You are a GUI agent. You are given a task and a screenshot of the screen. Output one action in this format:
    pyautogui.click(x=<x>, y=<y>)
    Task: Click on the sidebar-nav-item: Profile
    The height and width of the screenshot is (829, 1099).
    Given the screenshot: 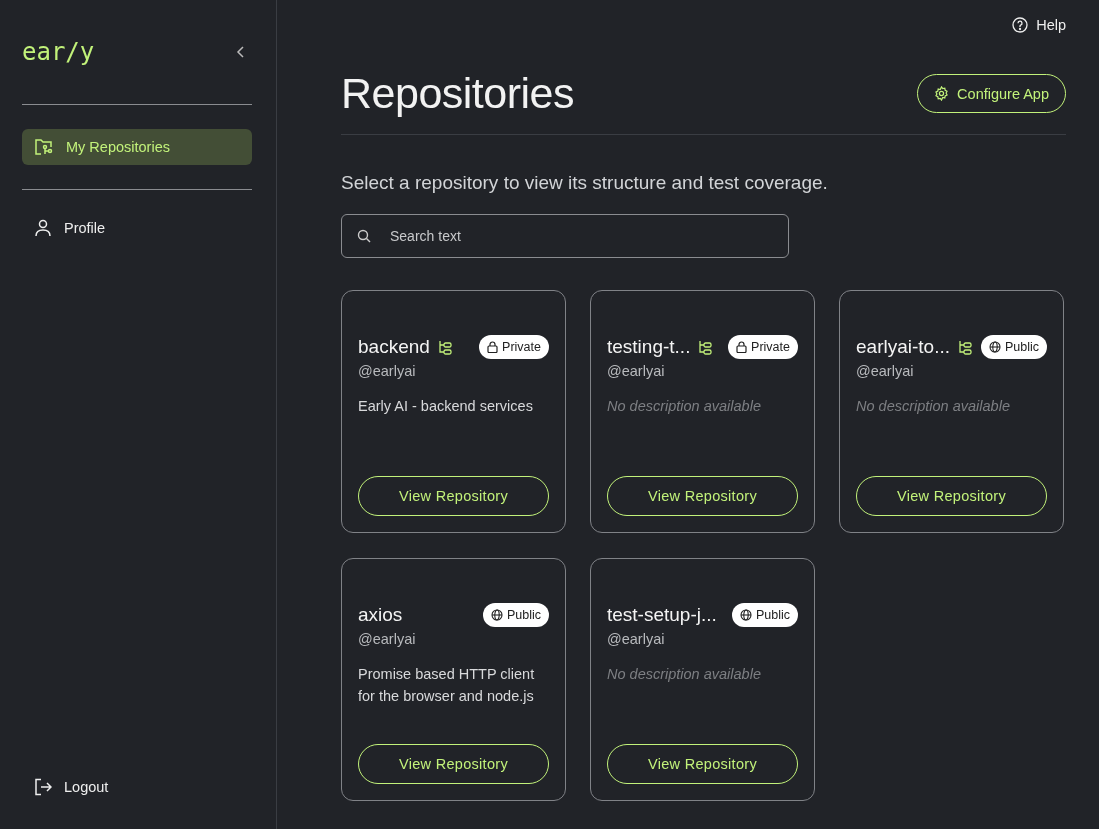 What is the action you would take?
    pyautogui.click(x=137, y=228)
    